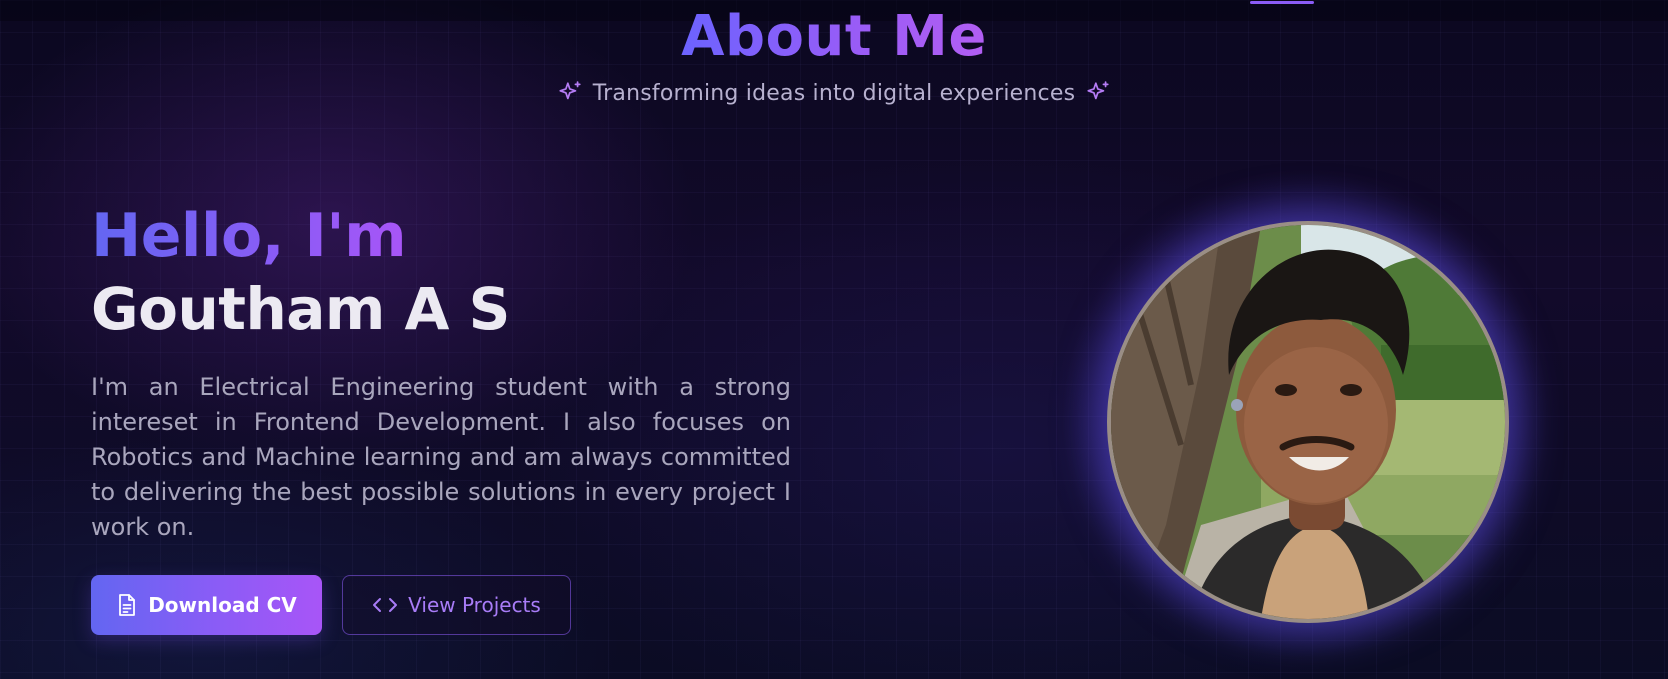 The image size is (1668, 679). I want to click on document-icon, so click(127, 605).